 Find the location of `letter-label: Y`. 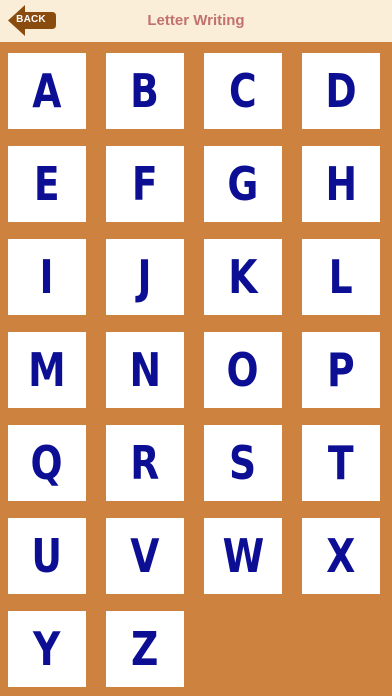

letter-label: Y is located at coordinates (47, 649).